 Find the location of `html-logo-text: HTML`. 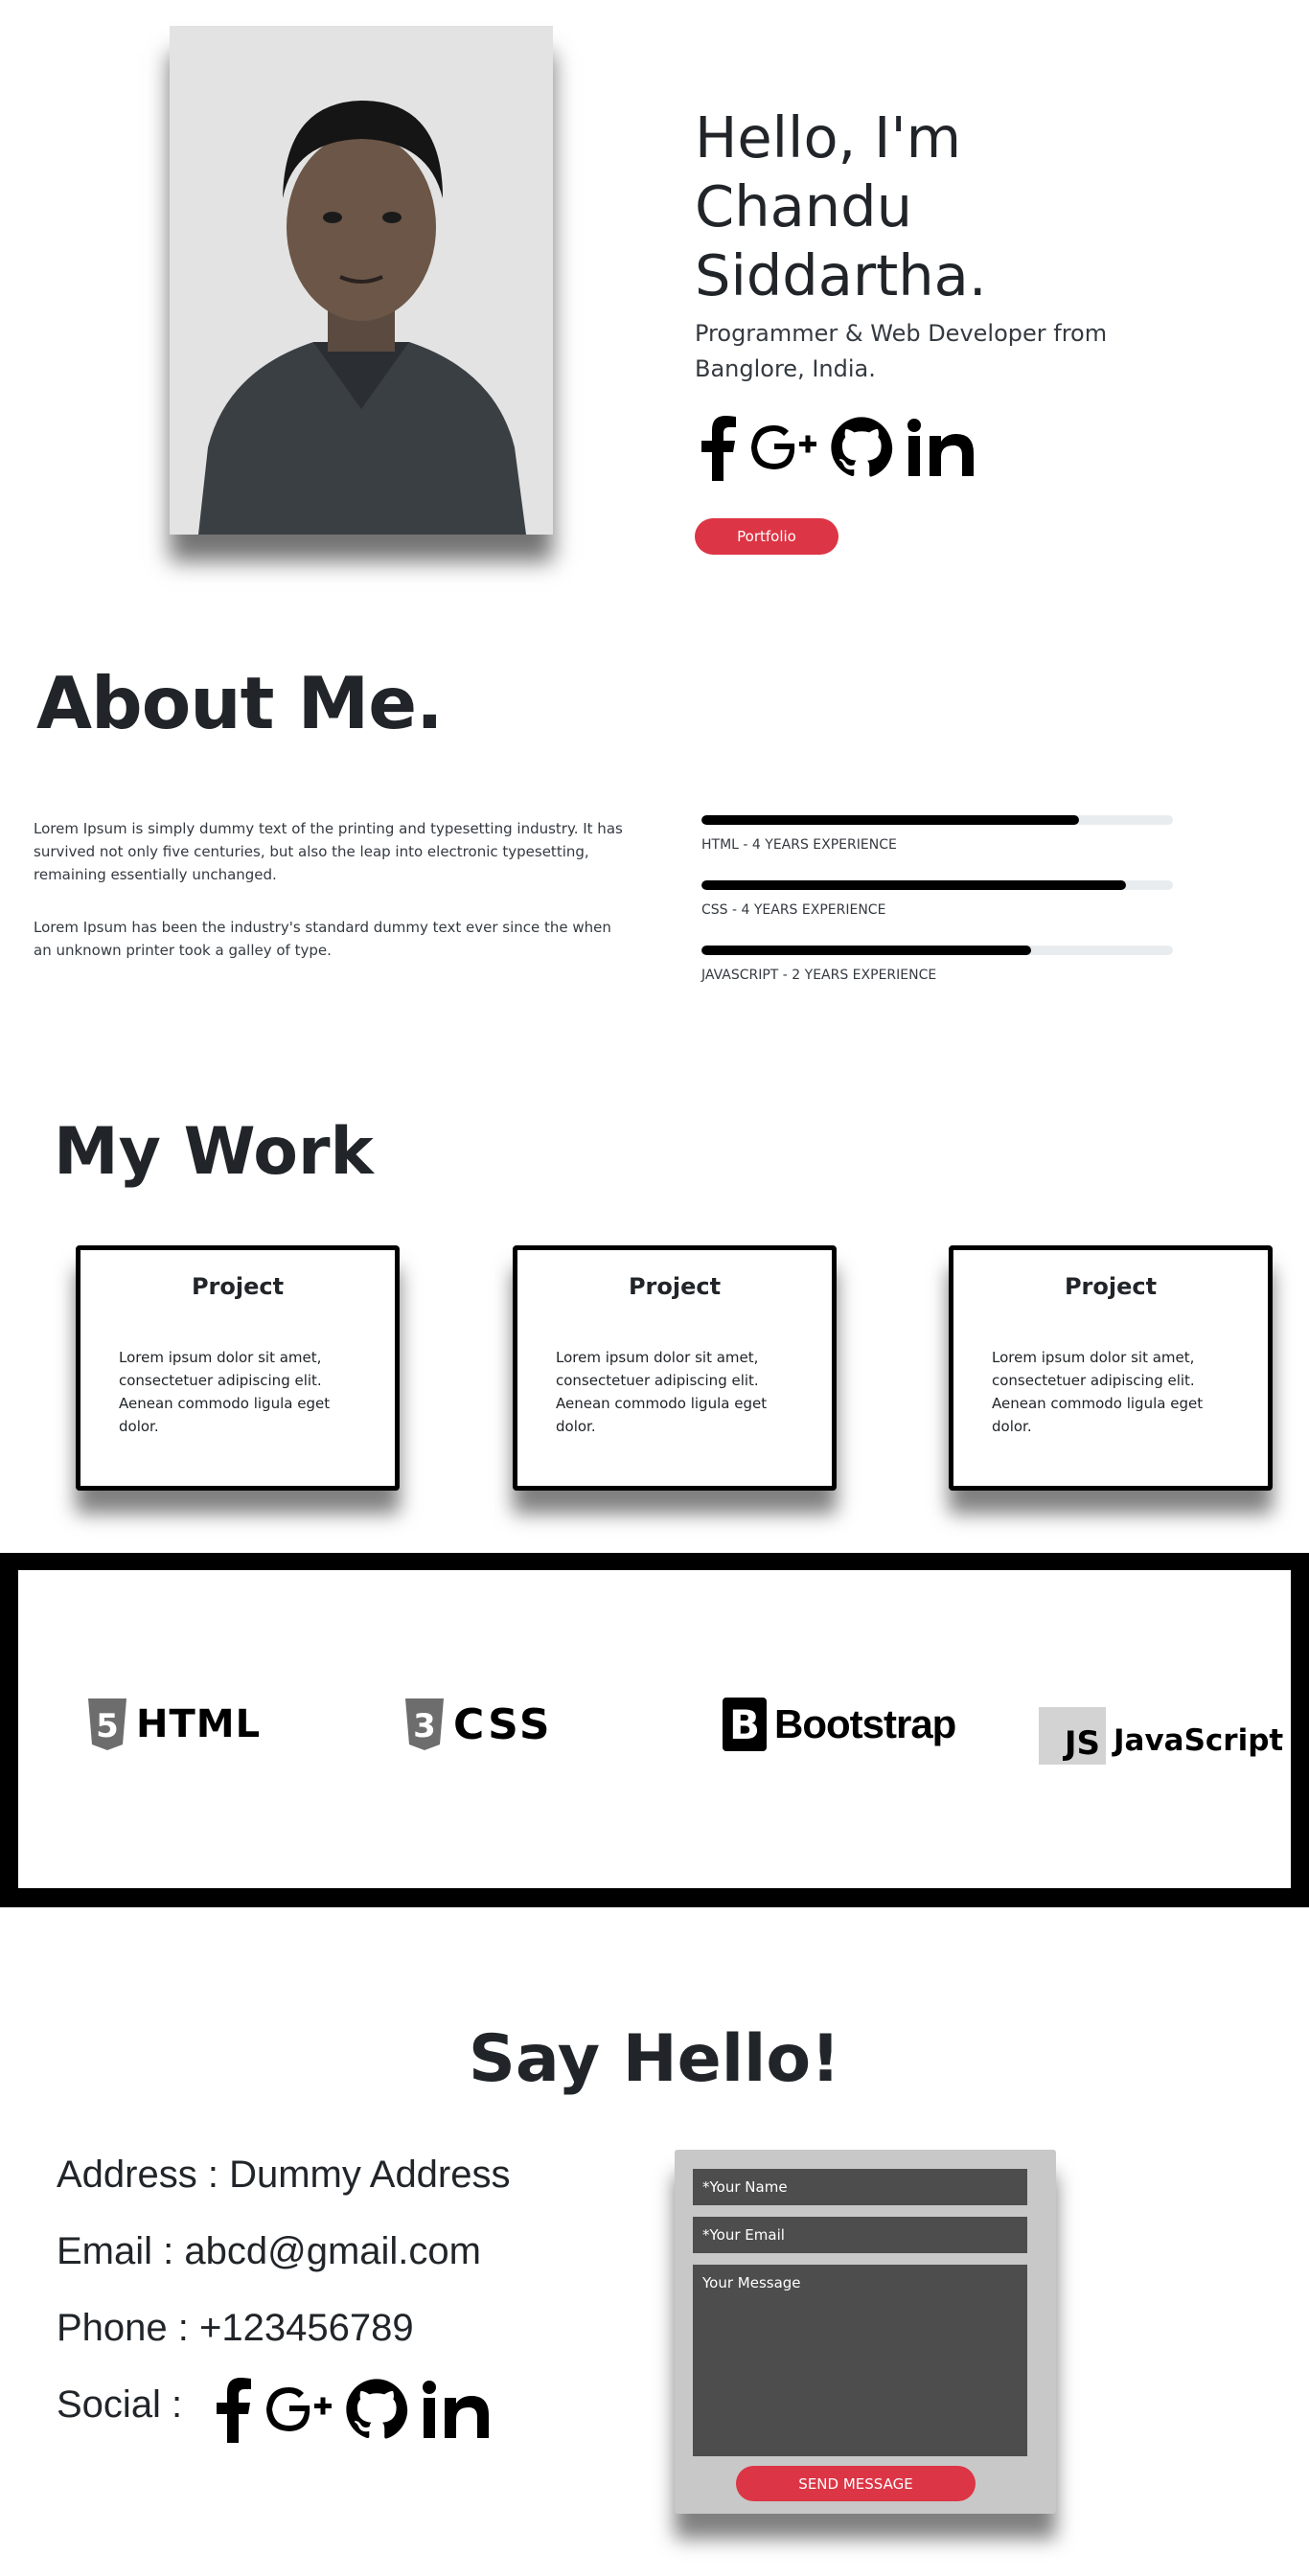

html-logo-text: HTML is located at coordinates (199, 1724).